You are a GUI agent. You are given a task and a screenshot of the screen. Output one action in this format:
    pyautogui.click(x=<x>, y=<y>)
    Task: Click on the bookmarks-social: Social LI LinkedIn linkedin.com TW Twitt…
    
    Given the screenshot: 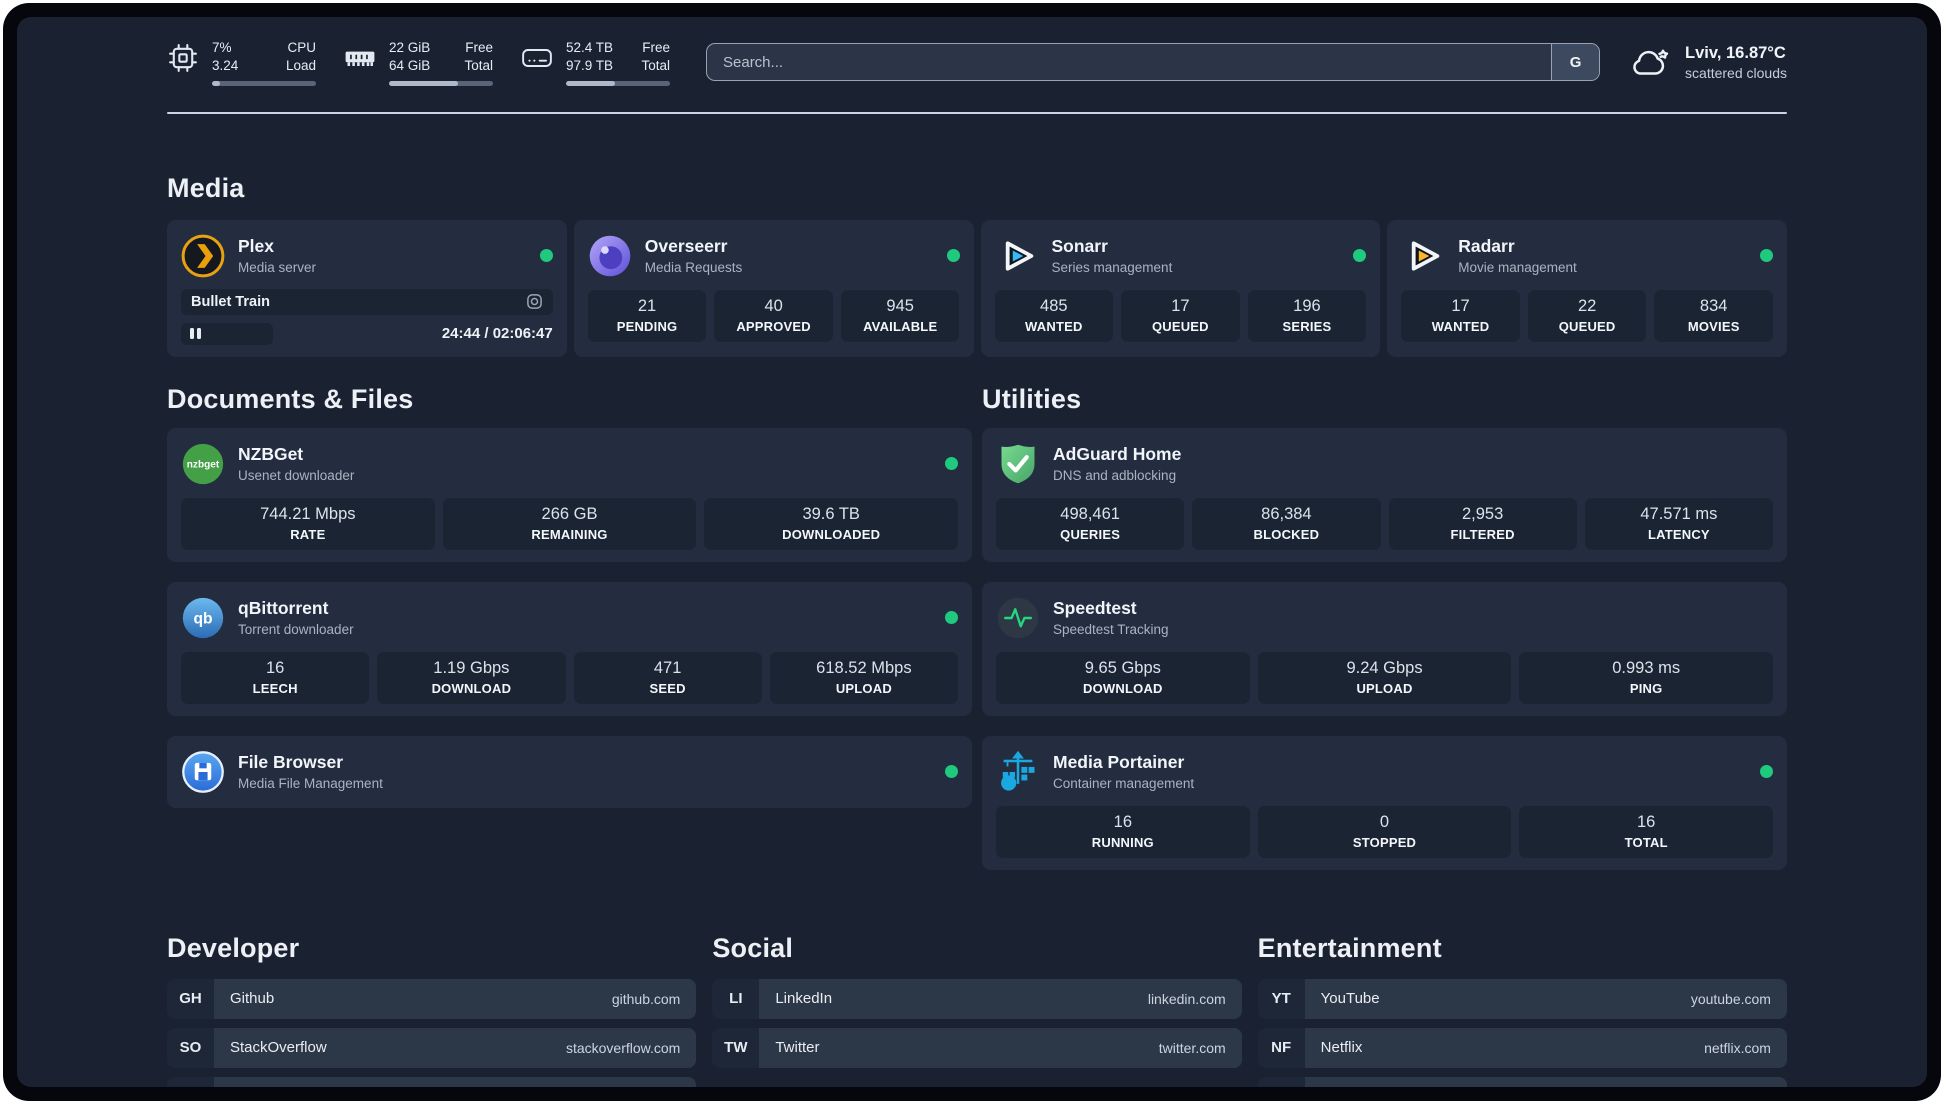 What is the action you would take?
    pyautogui.click(x=977, y=1009)
    